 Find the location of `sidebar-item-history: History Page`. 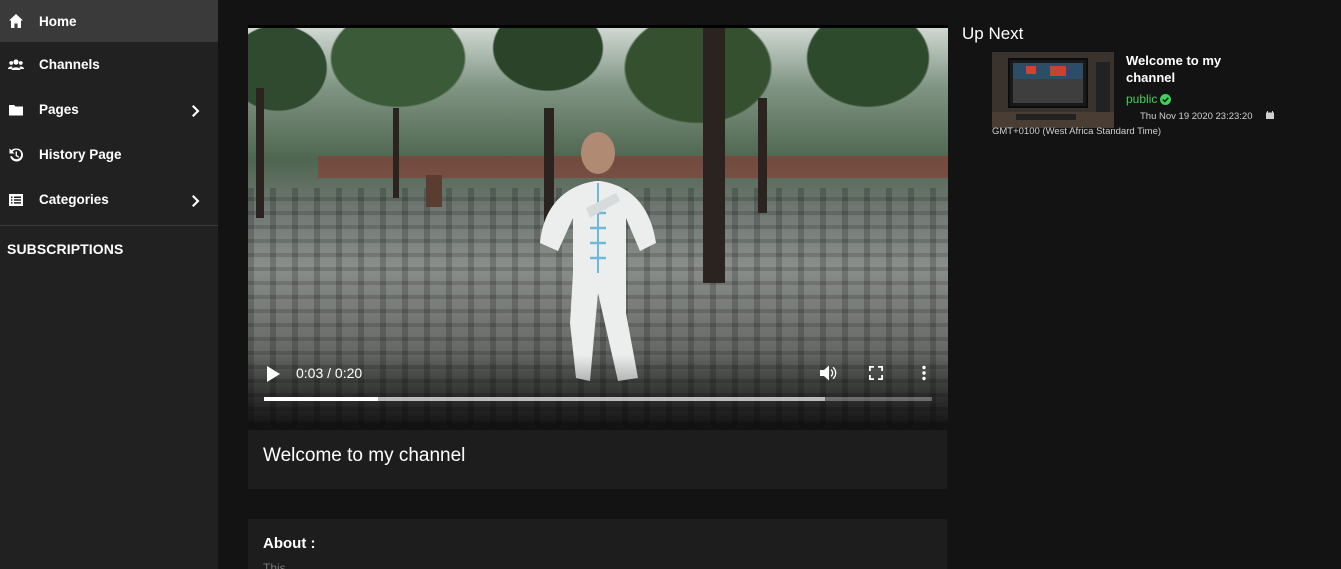

sidebar-item-history: History Page is located at coordinates (109, 154).